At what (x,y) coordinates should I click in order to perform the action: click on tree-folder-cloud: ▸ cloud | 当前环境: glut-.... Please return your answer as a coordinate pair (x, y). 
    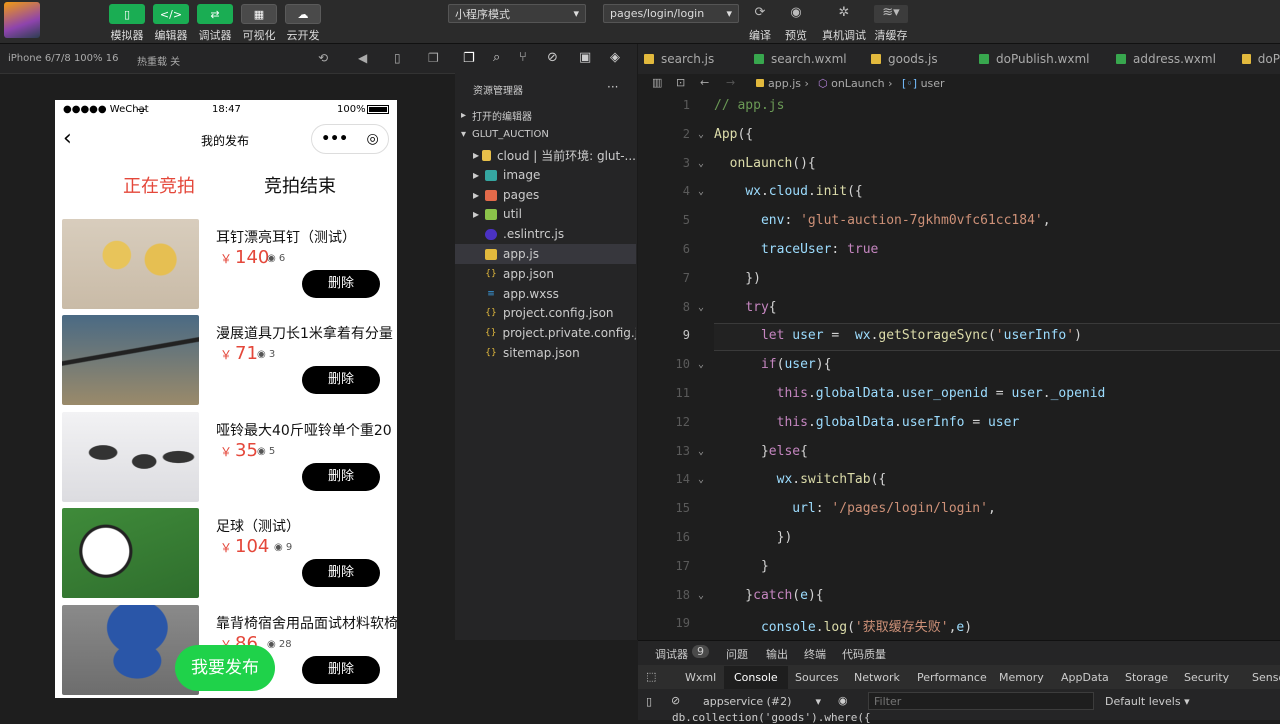
    Looking at the image, I should click on (545, 155).